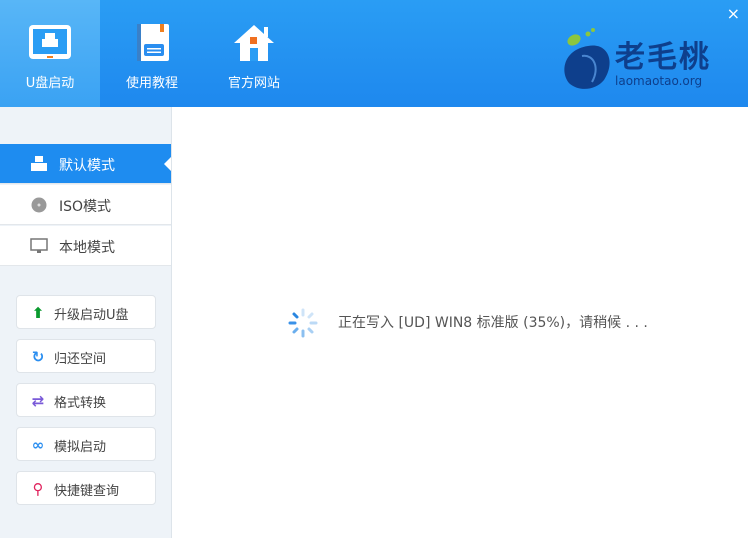 The width and height of the screenshot is (748, 538). I want to click on loading-spinner-icon, so click(303, 323).